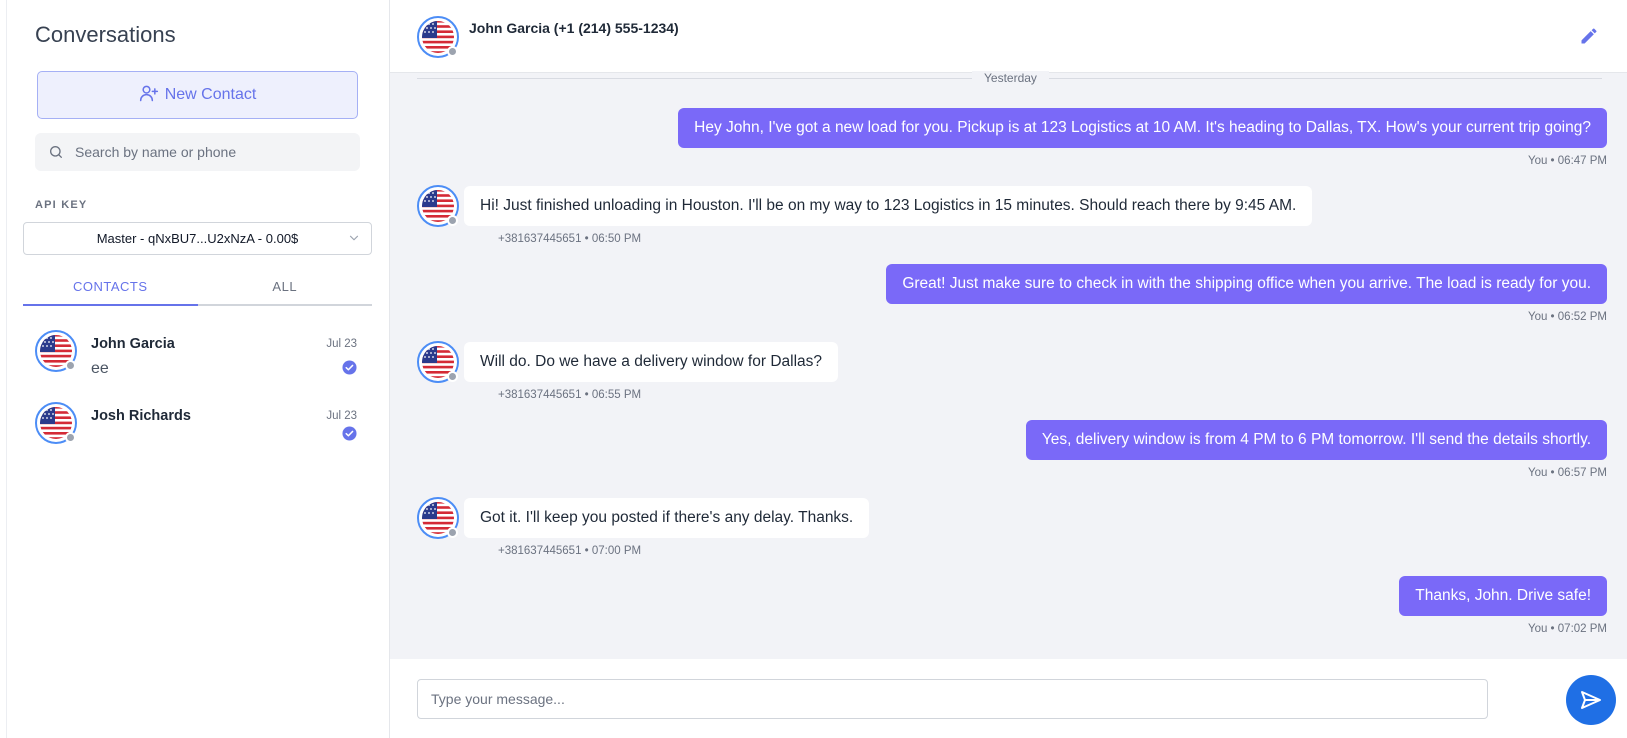 The height and width of the screenshot is (738, 1627). Describe the element at coordinates (105, 34) in the screenshot. I see `sidebar-title: Conversations` at that location.